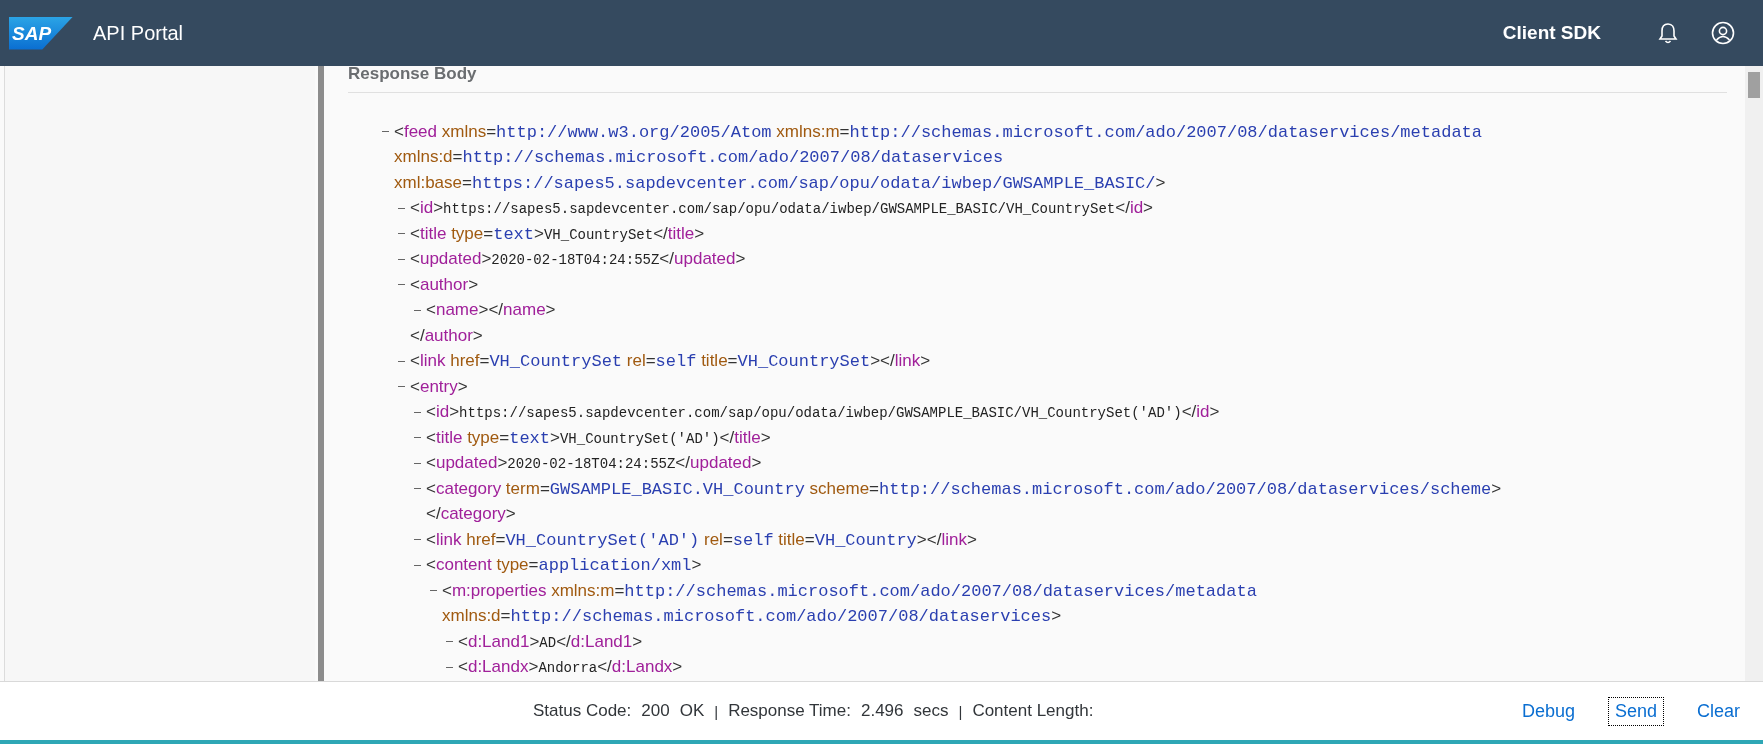 This screenshot has width=1763, height=744. Describe the element at coordinates (780, 182) in the screenshot. I see `code-line: xml:base=https://sapes5.sapdevcenter.com/sap/opu/odata/iwbep/GWSAMPLE_BASIC/>` at that location.